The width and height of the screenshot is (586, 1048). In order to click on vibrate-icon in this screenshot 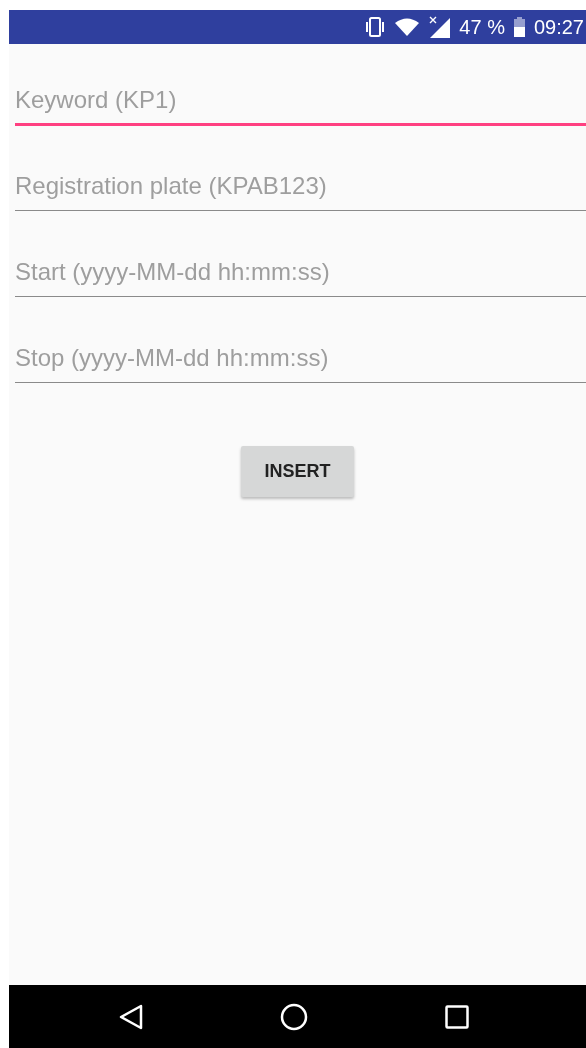, I will do `click(375, 27)`.